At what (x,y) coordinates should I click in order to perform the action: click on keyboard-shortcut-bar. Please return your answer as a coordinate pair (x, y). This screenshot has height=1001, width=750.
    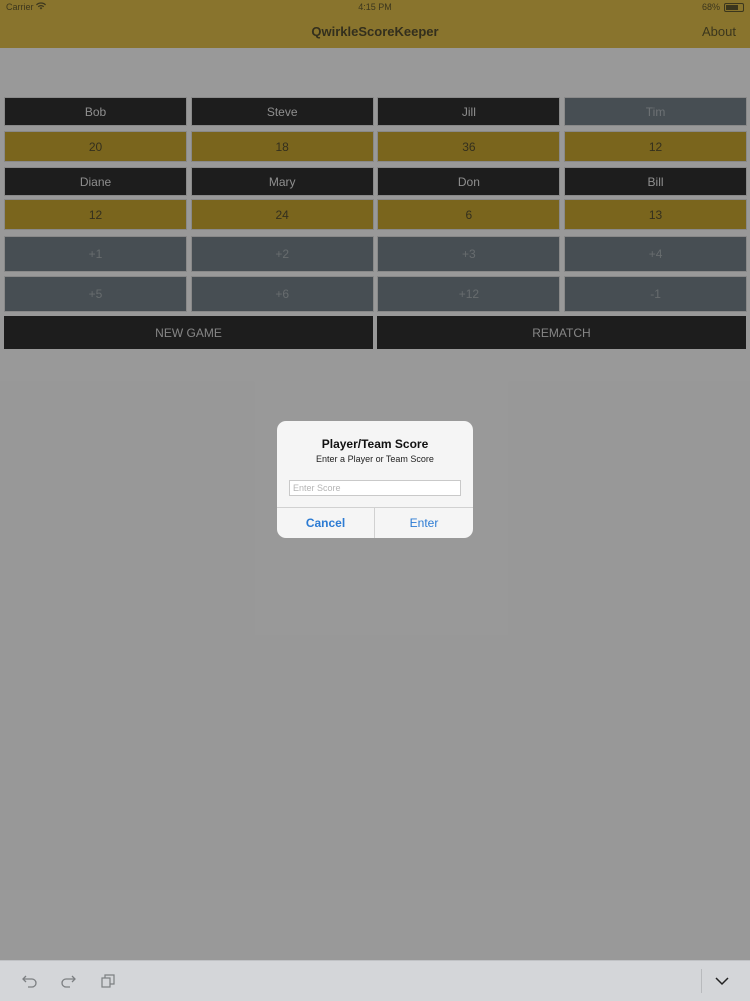
    Looking at the image, I should click on (375, 980).